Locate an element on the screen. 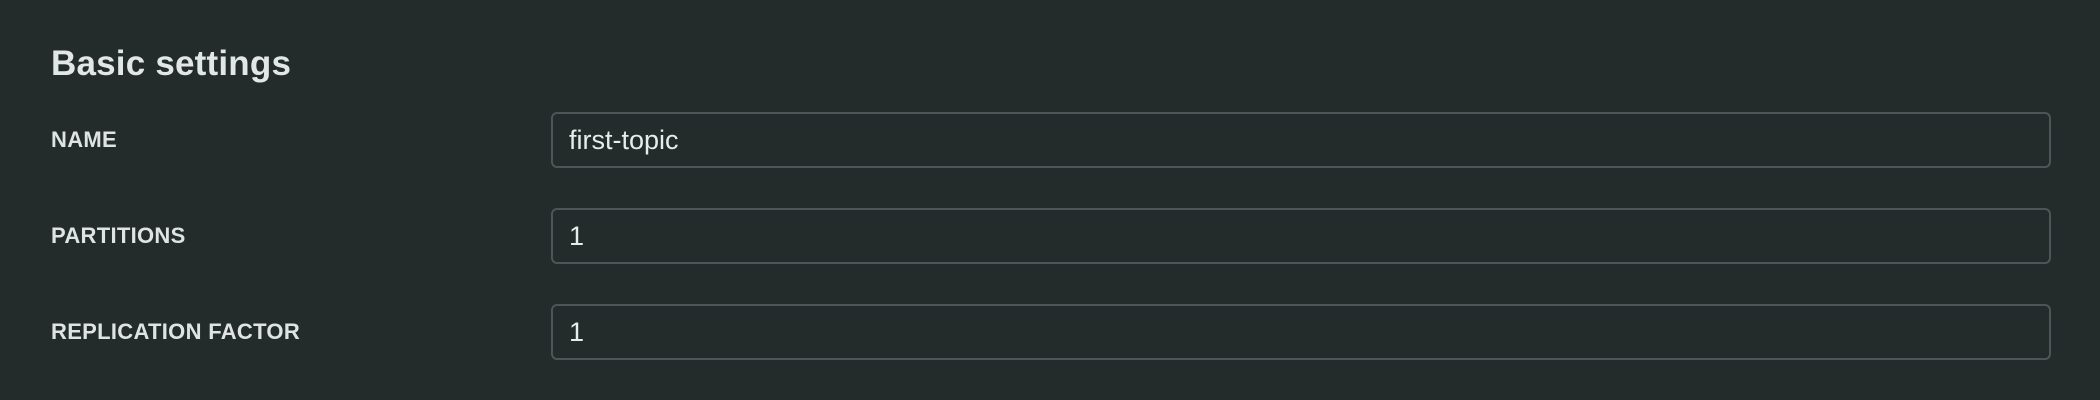 This screenshot has height=400, width=2100. name-input is located at coordinates (1301, 140).